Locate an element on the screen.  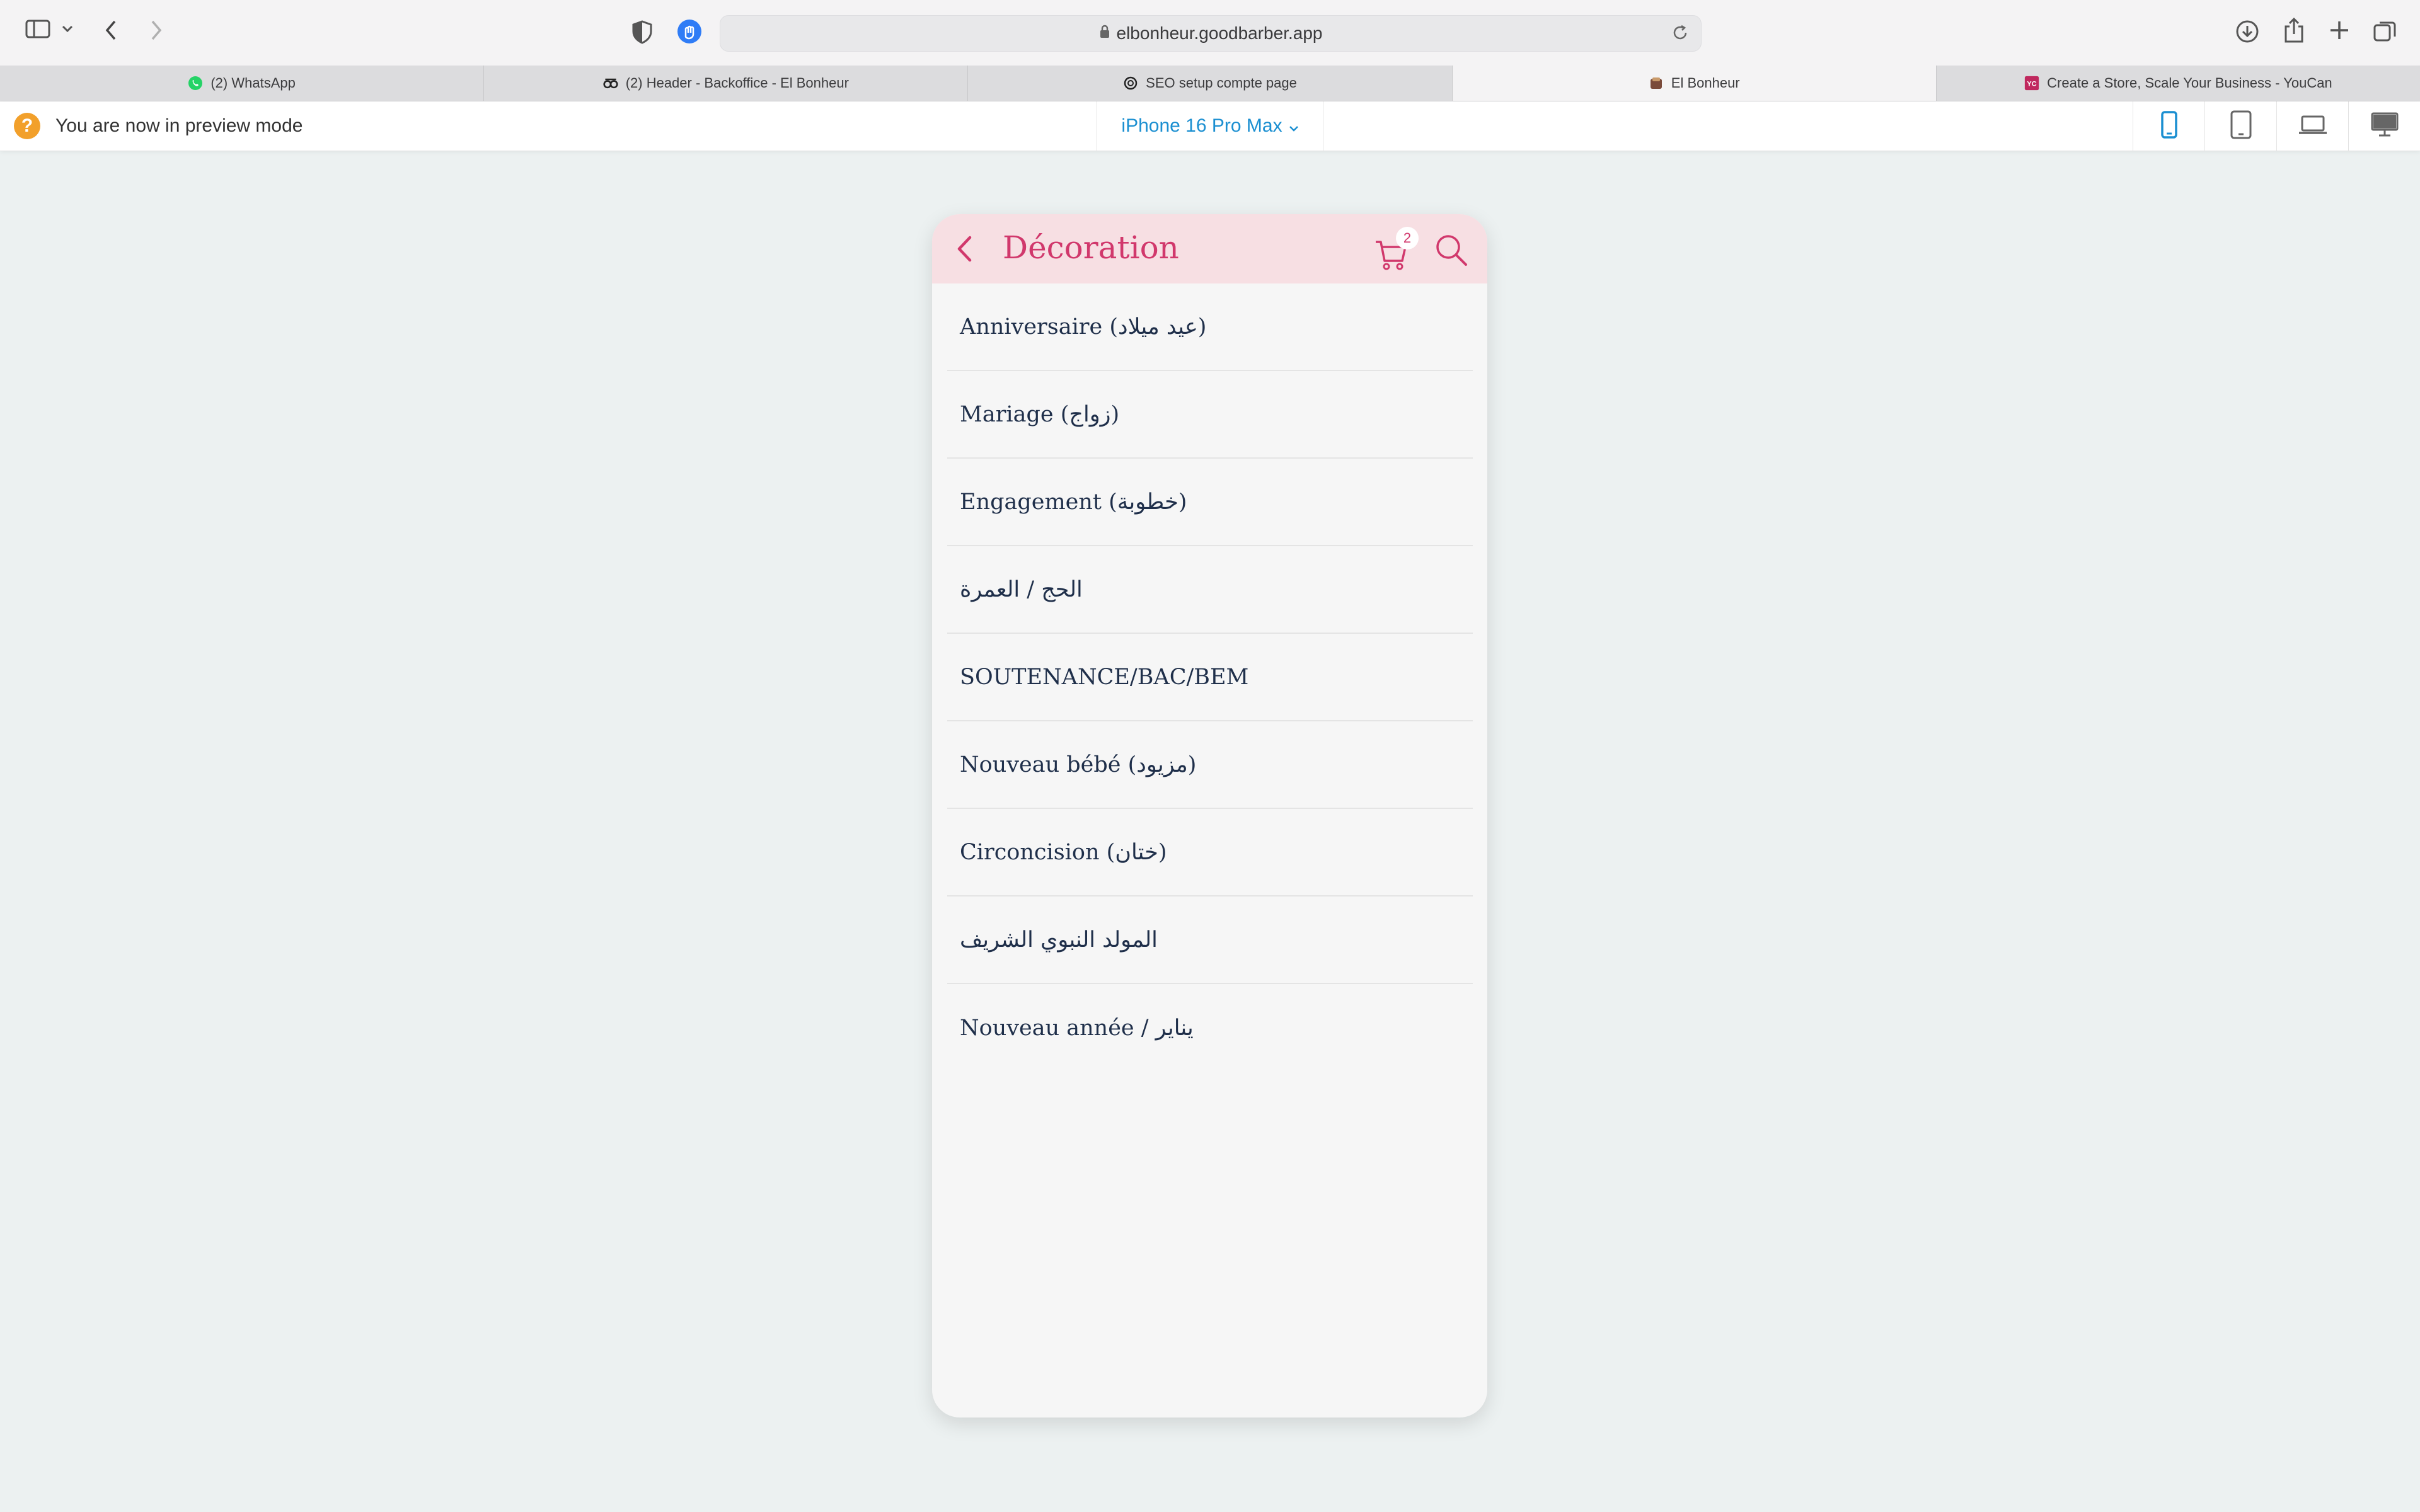
laptop-device-button is located at coordinates (2312, 126).